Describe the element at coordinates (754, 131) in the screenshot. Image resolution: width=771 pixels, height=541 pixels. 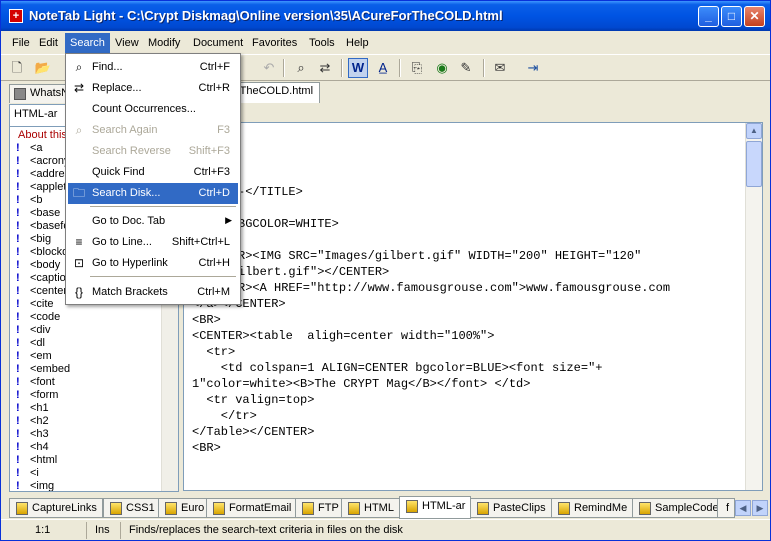
I see `scroll-up-button: ▲` at that location.